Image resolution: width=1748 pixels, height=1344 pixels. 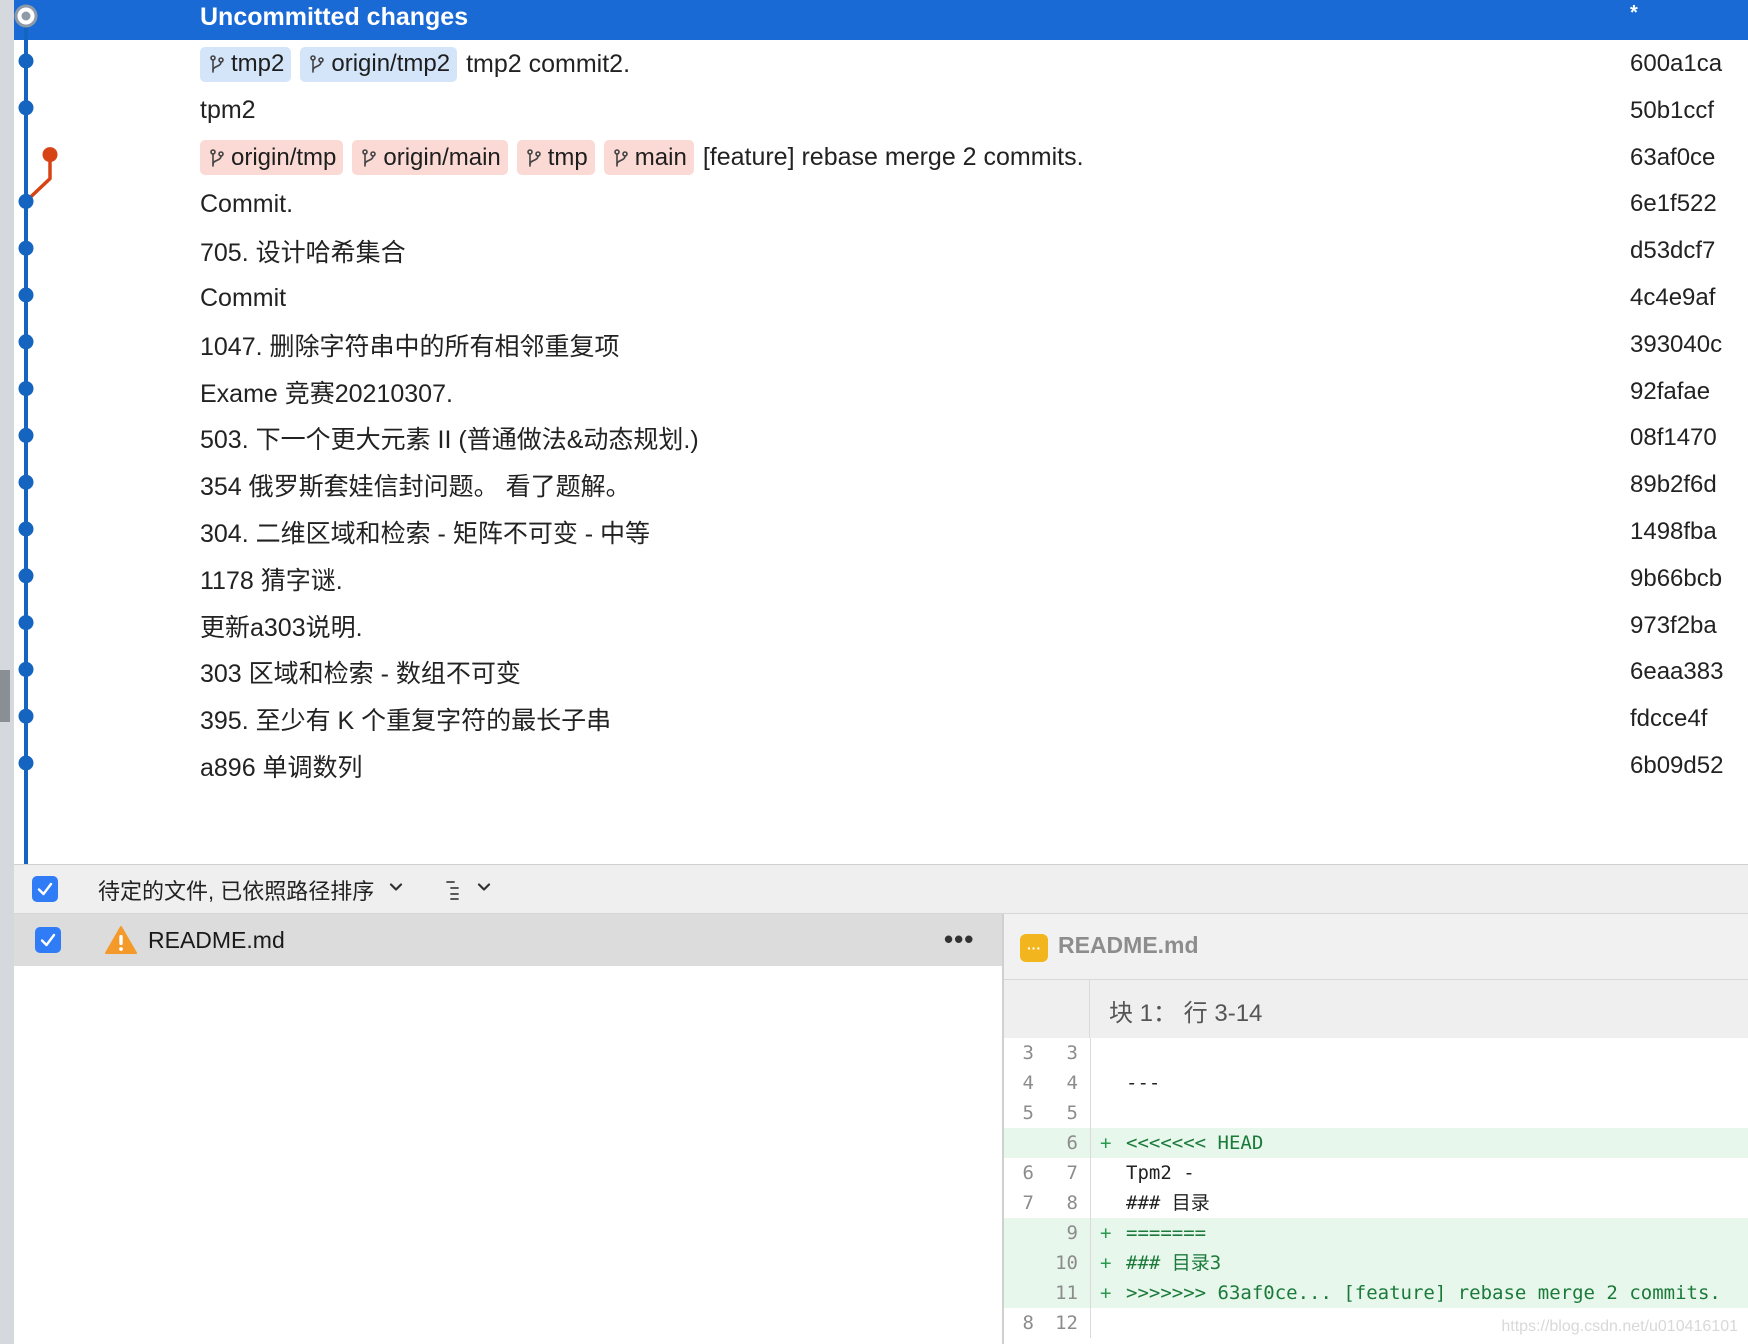 What do you see at coordinates (881, 64) in the screenshot?
I see `commit-row: tmp2 origin/tmp2 tmp2 commit2. 600a1ca` at bounding box center [881, 64].